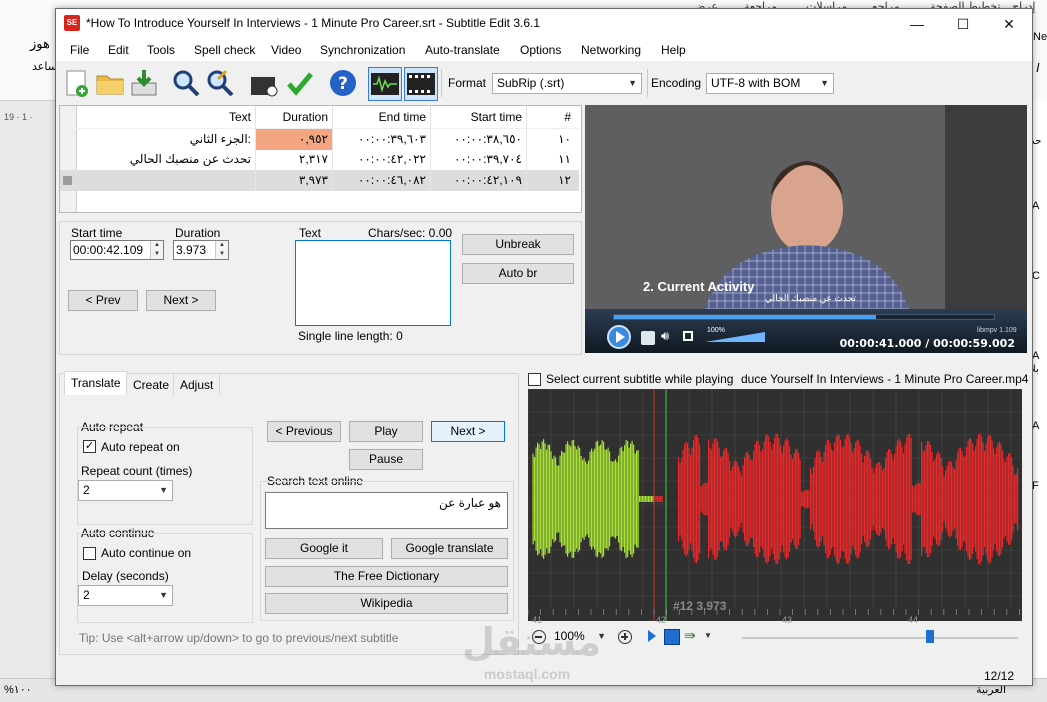 Image resolution: width=1047 pixels, height=702 pixels. What do you see at coordinates (648, 338) in the screenshot?
I see `stop-icon` at bounding box center [648, 338].